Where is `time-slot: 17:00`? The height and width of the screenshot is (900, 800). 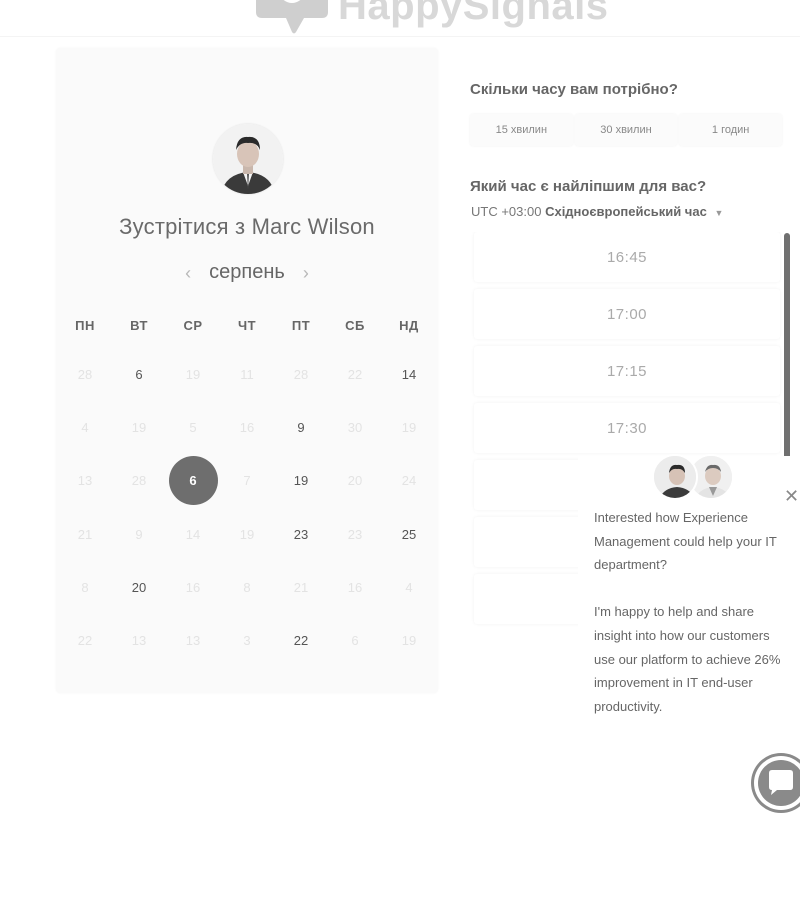 time-slot: 17:00 is located at coordinates (627, 314).